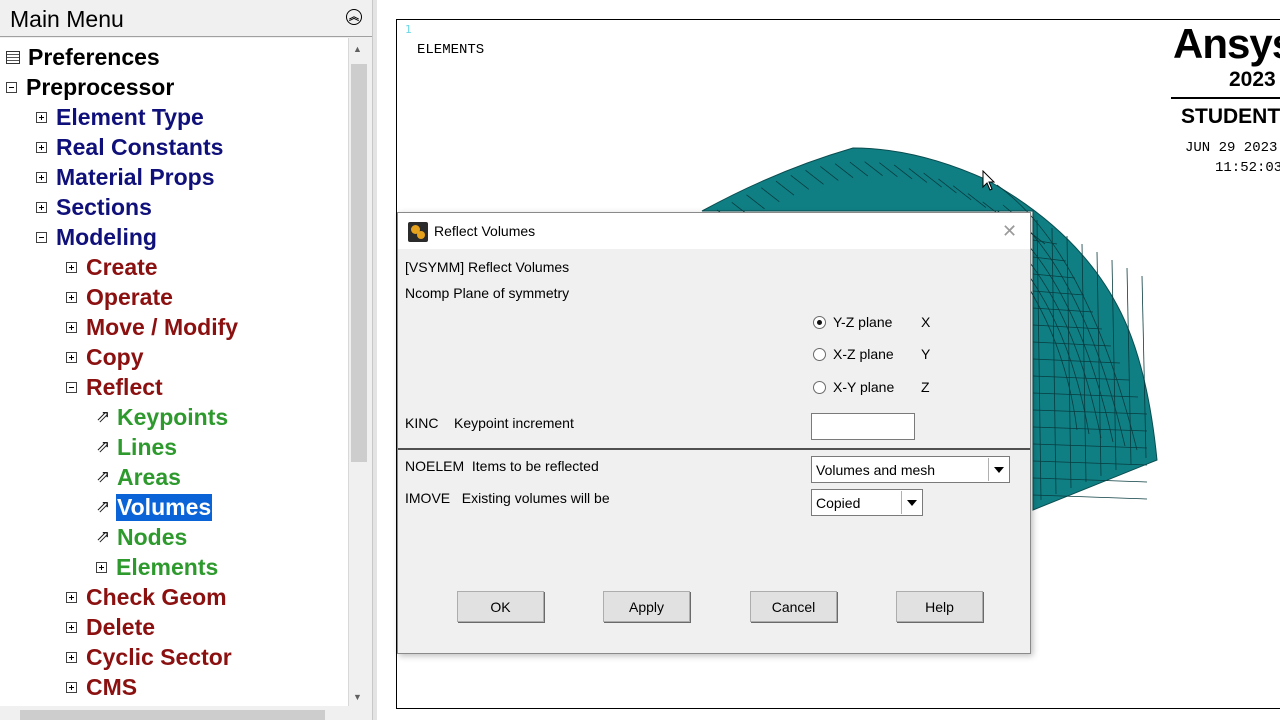 This screenshot has height=720, width=1280. I want to click on menu-item-elements: Elements, so click(157, 567).